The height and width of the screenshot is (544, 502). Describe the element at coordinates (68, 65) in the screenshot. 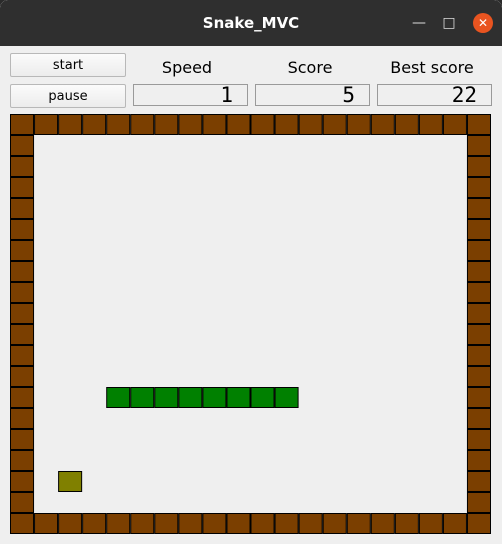

I see `start-button: start` at that location.